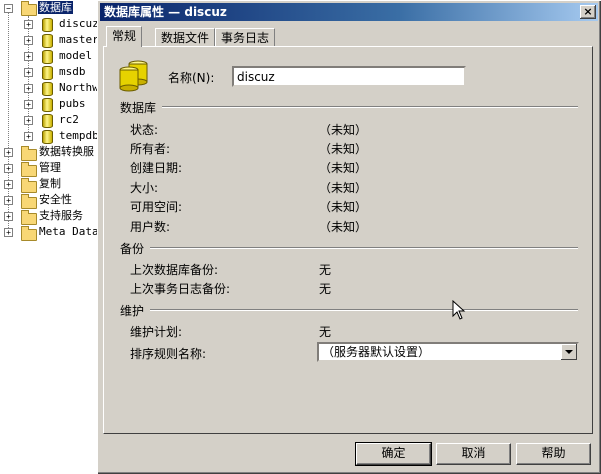 The width and height of the screenshot is (601, 474). What do you see at coordinates (156, 168) in the screenshot?
I see `created-date-label: 创建日期:` at bounding box center [156, 168].